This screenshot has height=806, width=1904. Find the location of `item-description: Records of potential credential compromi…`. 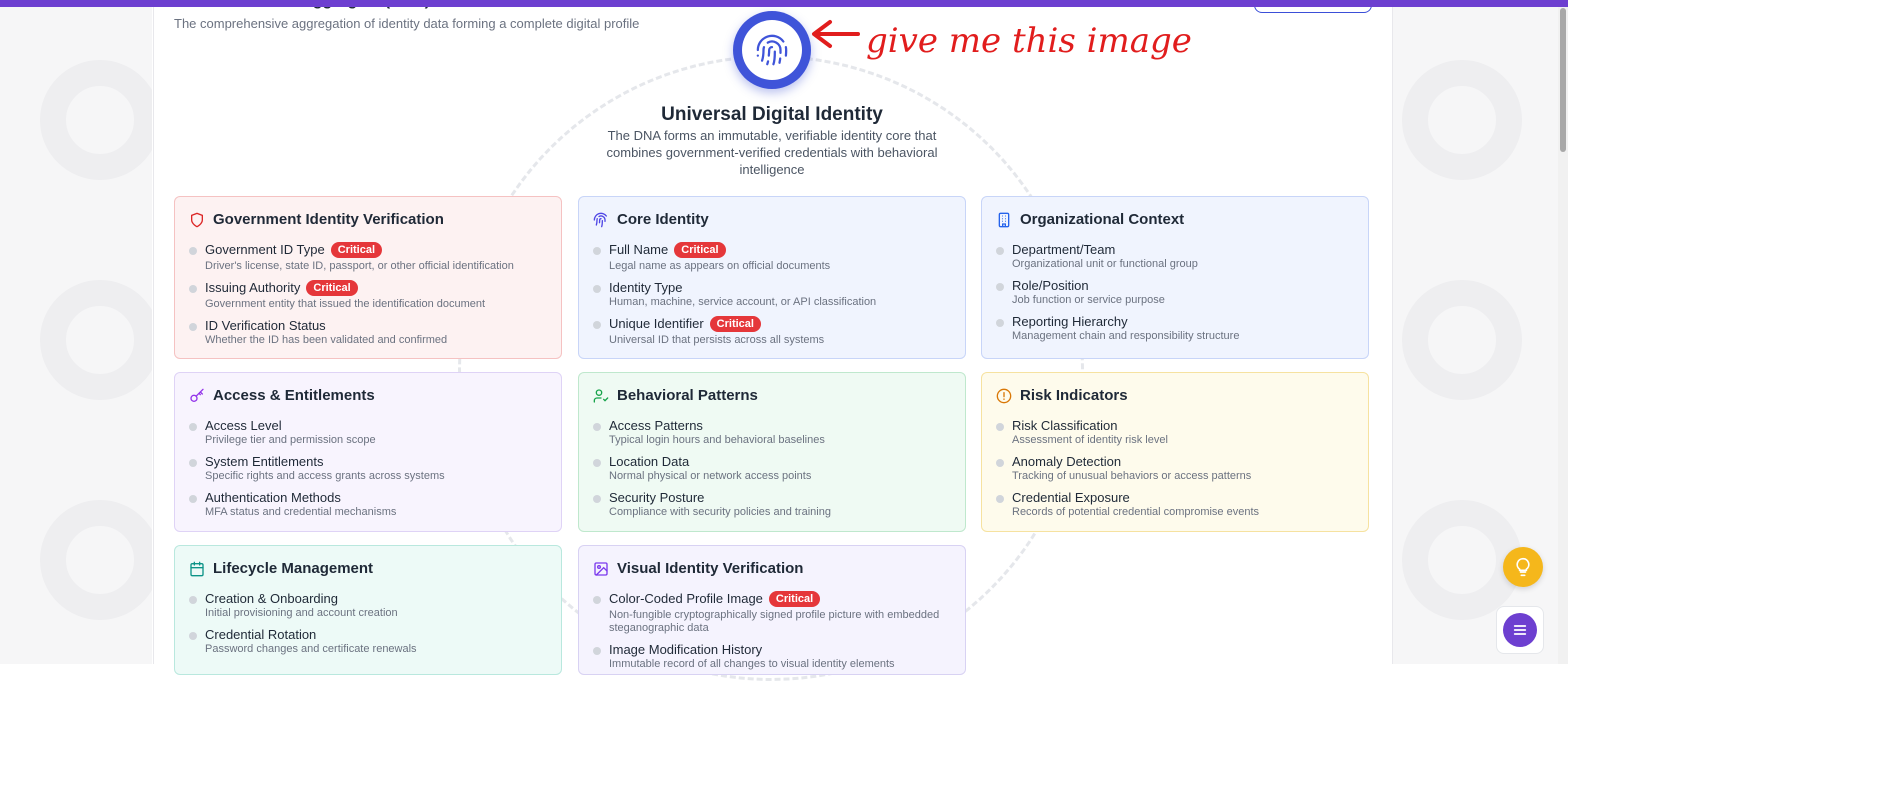

item-description: Records of potential credential compromi… is located at coordinates (1136, 512).